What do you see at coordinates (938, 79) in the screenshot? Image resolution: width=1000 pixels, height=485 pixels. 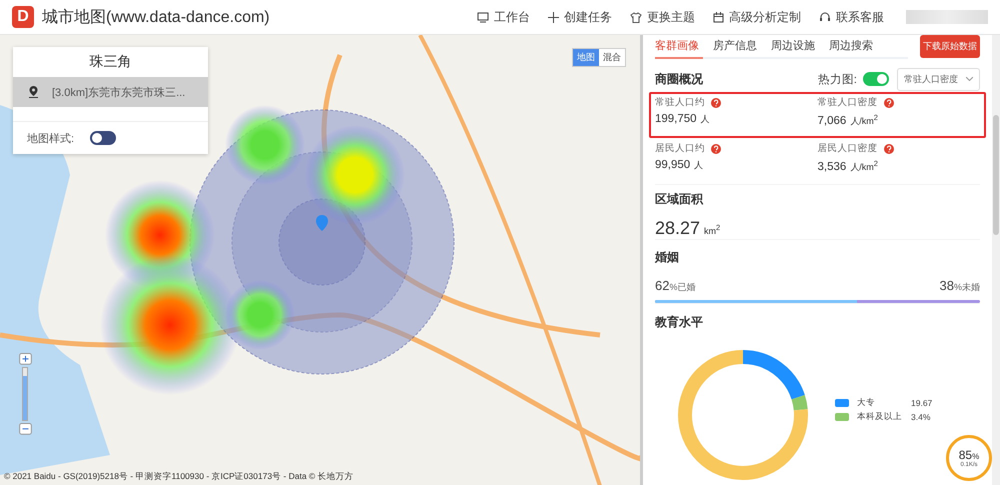 I see `heatmap-select: 常驻人口密度` at bounding box center [938, 79].